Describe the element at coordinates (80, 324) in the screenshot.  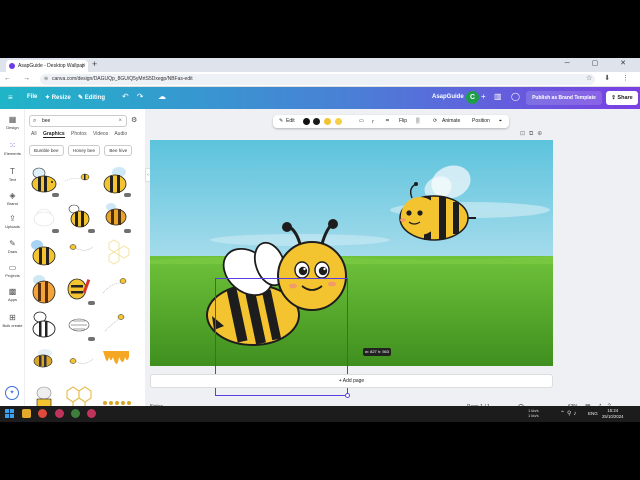
I see `graphic-bee-sketch` at that location.